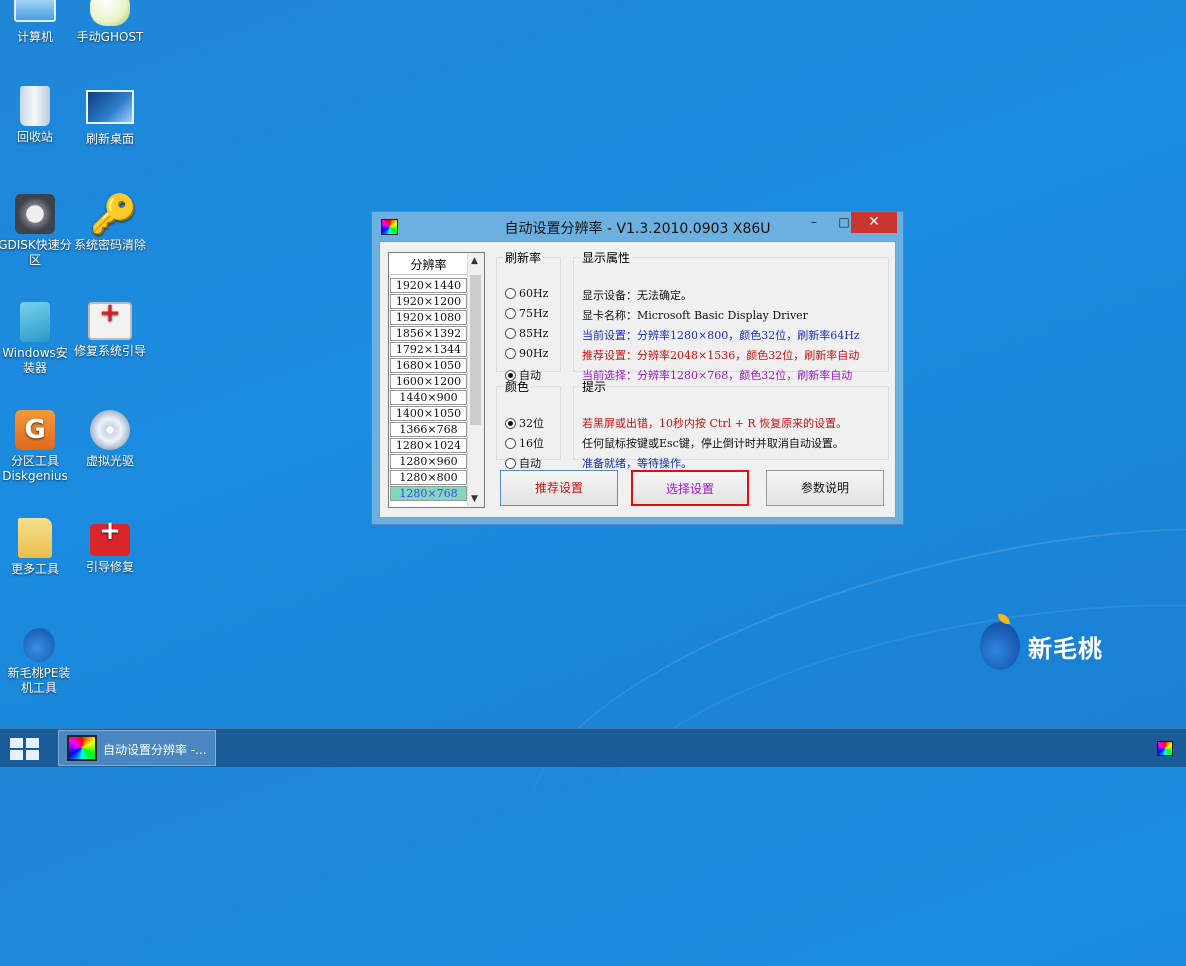 The height and width of the screenshot is (966, 1186). Describe the element at coordinates (510, 423) in the screenshot. I see `radio-selected-icon` at that location.